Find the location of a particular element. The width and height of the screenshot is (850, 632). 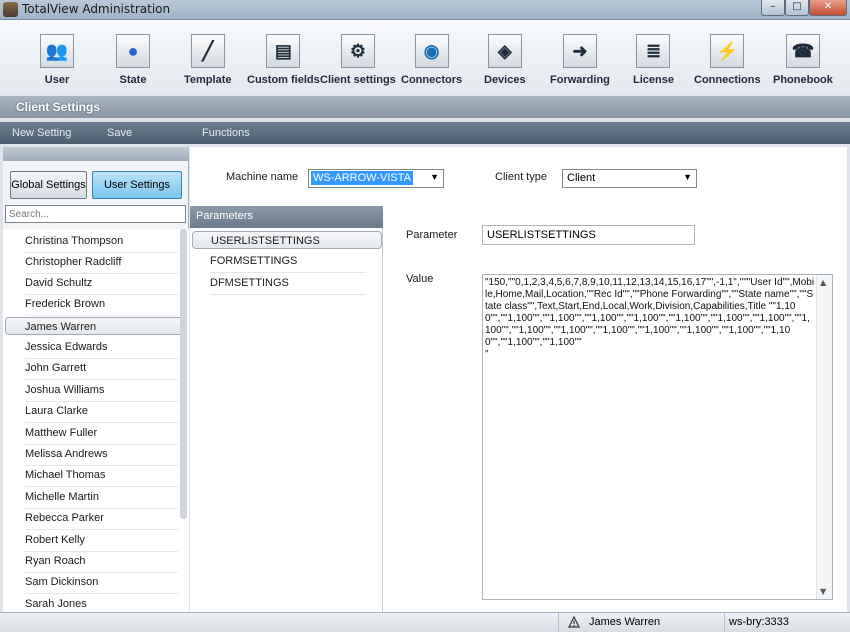

client-type-select: Client ▼ is located at coordinates (629, 178).